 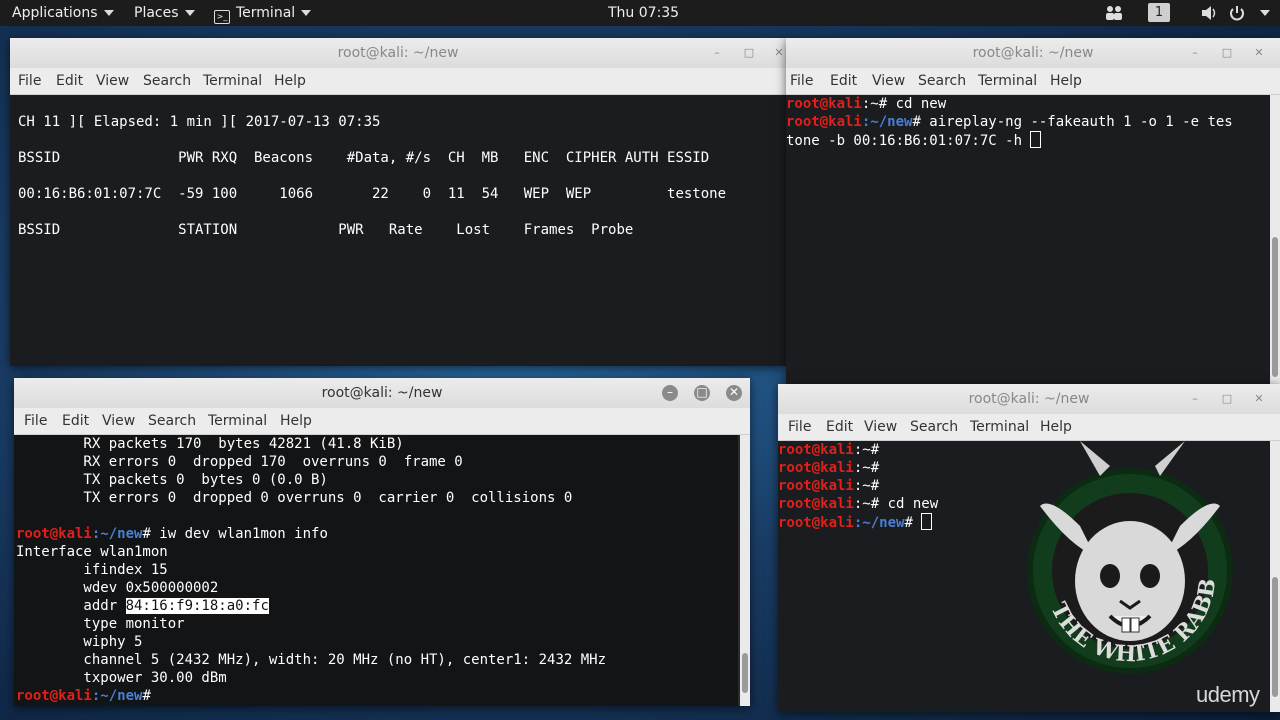 I want to click on prompt-path: :~/new, so click(x=879, y=523).